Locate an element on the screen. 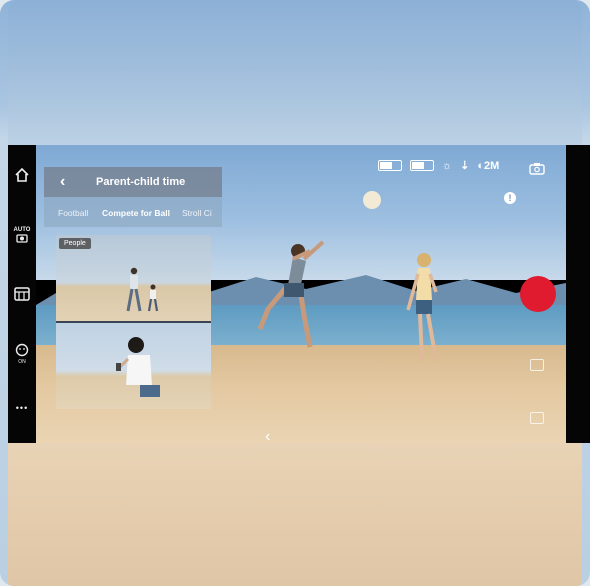 The height and width of the screenshot is (586, 590). left-toolbar: AUTO ON ••• is located at coordinates (22, 294).